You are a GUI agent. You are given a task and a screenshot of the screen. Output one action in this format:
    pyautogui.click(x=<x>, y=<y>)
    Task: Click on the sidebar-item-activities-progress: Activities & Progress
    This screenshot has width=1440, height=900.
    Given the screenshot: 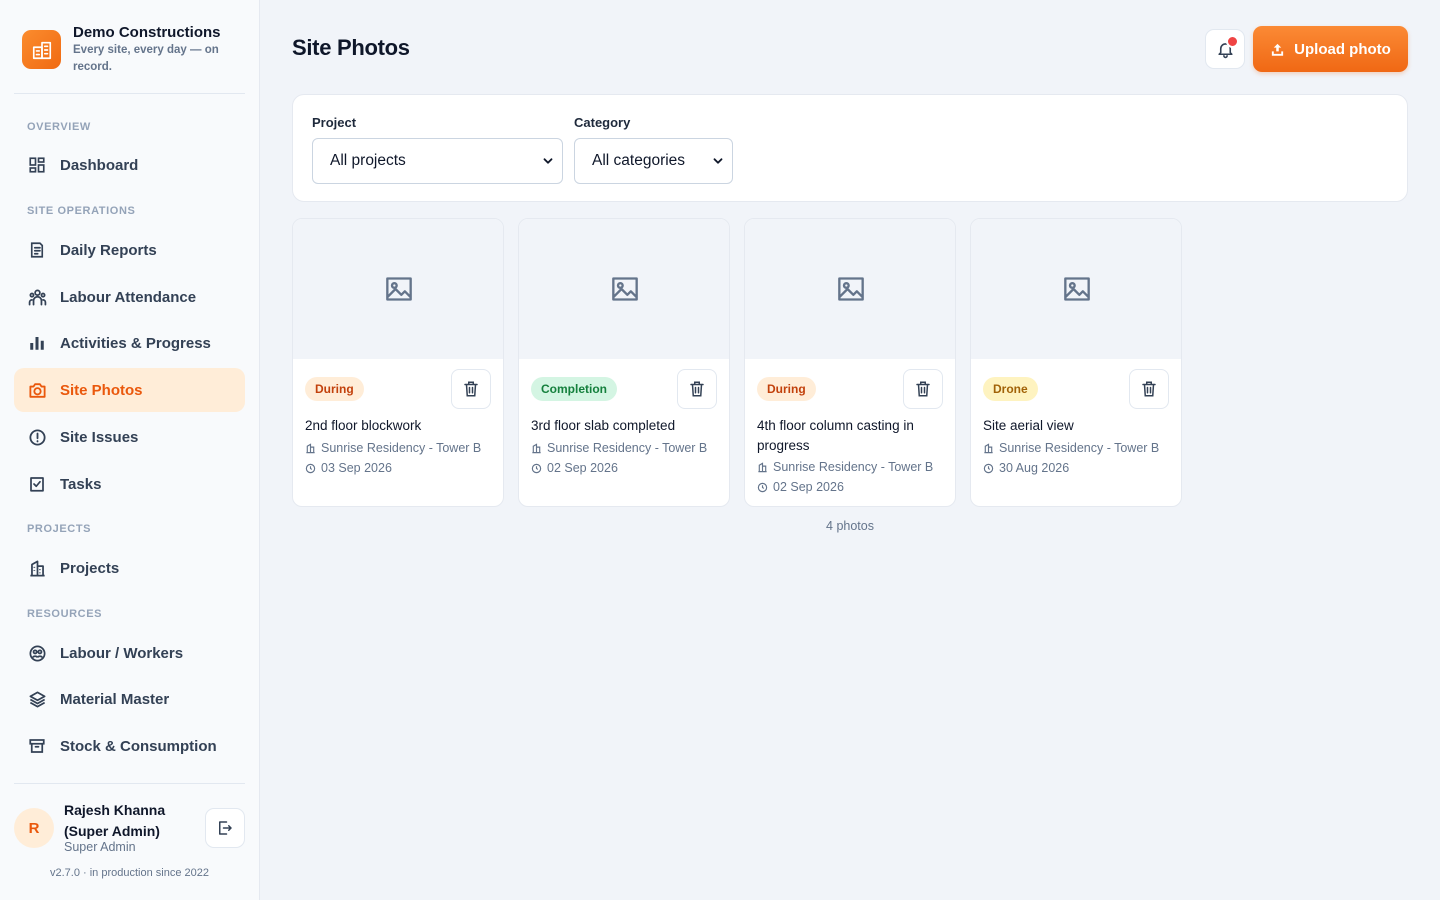 What is the action you would take?
    pyautogui.click(x=129, y=343)
    